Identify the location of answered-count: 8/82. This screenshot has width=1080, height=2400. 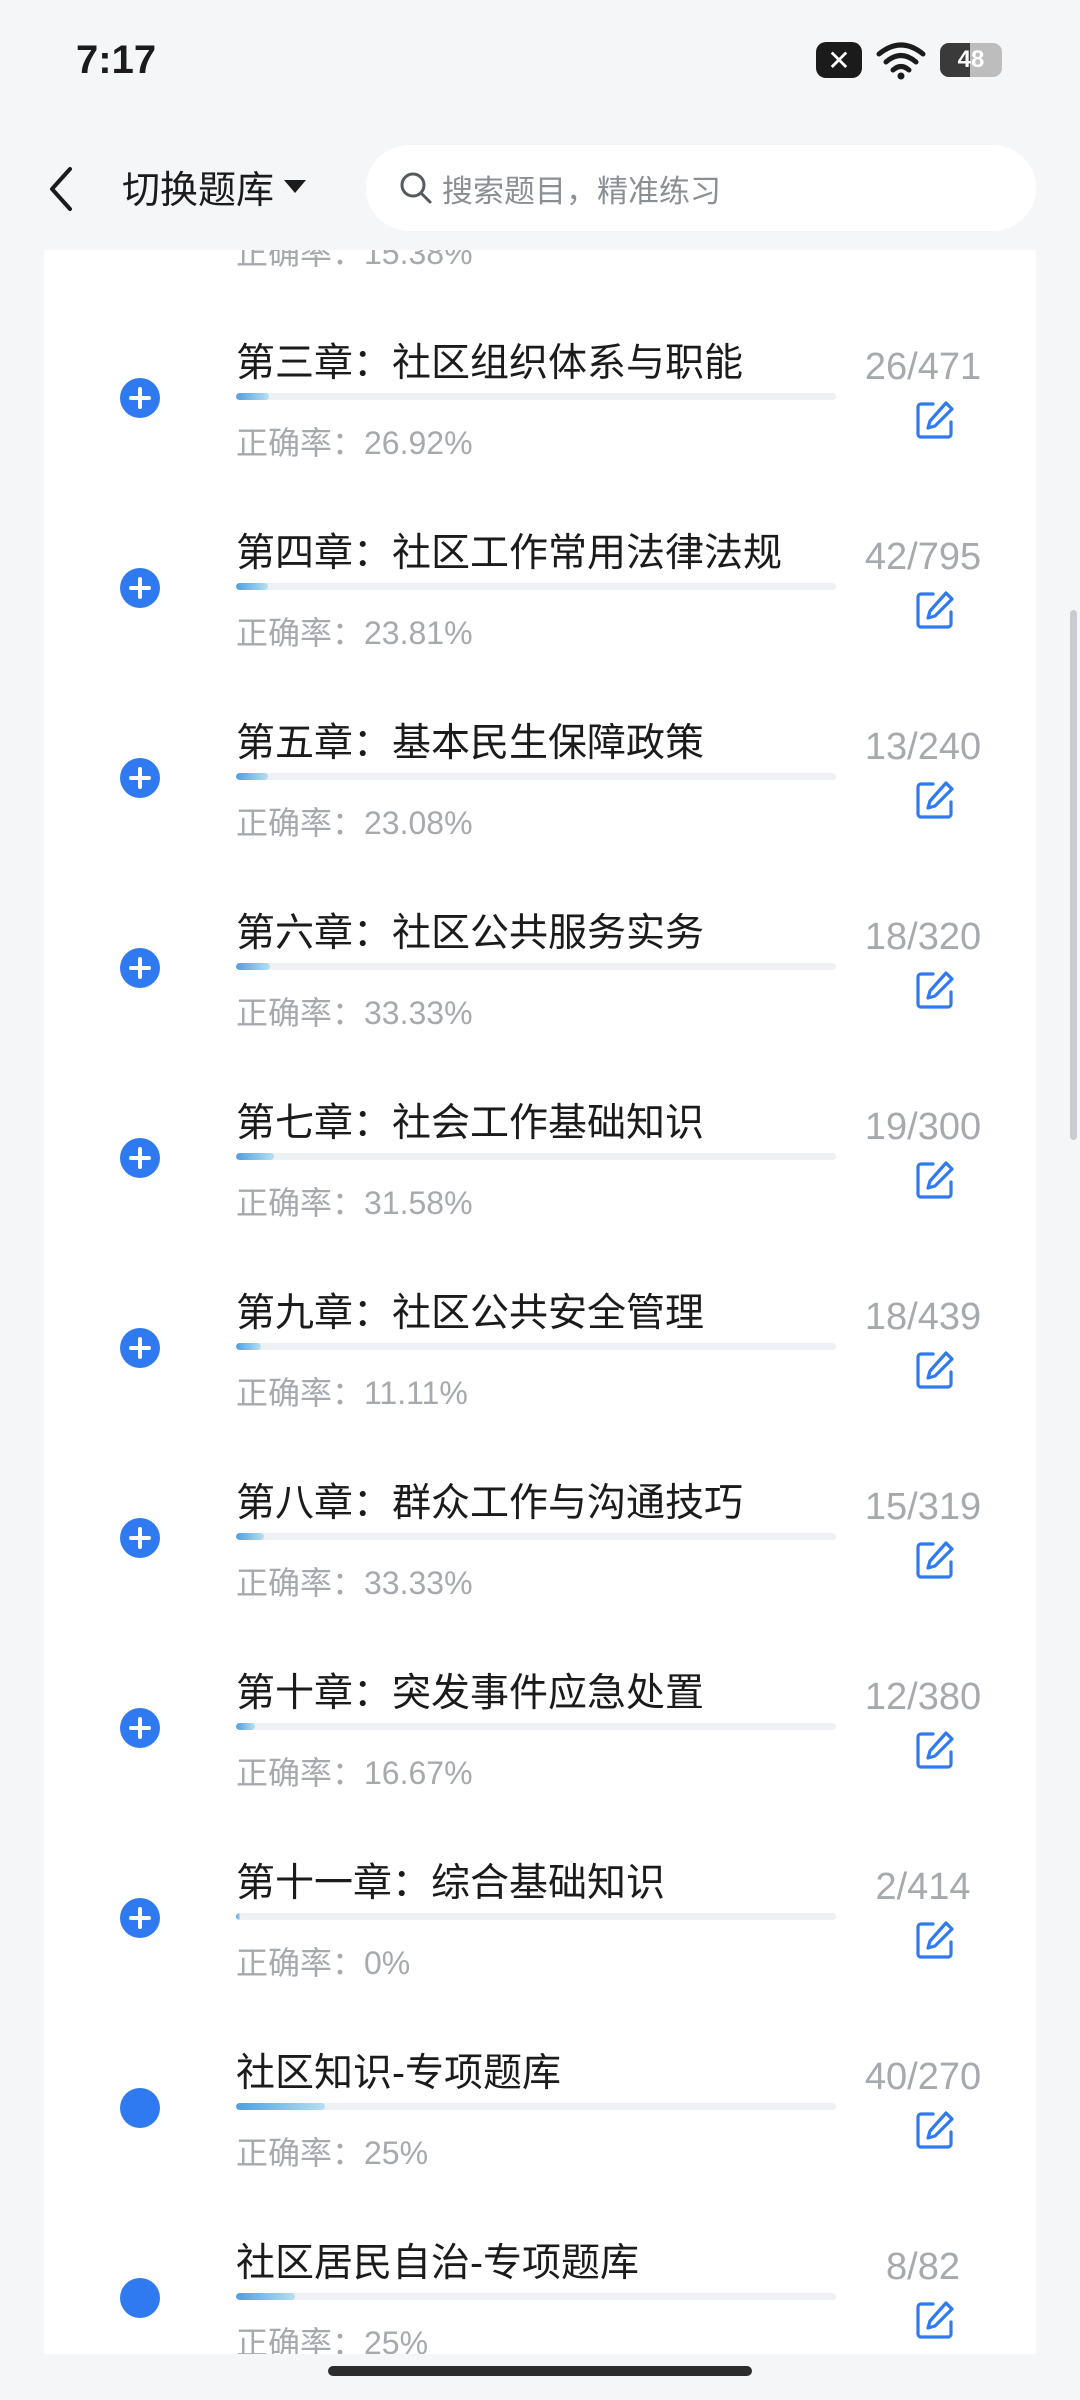
(923, 2267).